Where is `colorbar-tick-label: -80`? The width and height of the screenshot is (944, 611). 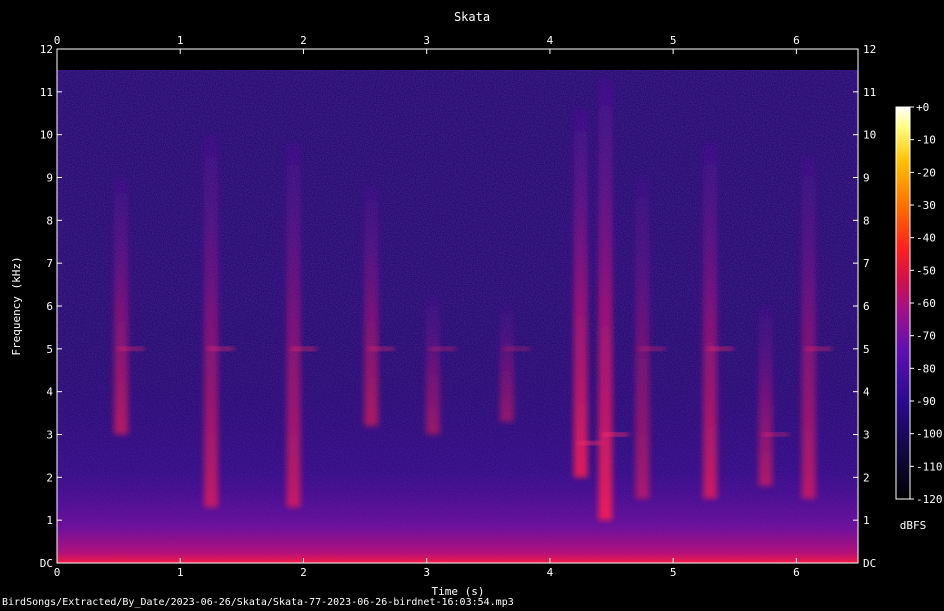
colorbar-tick-label: -80 is located at coordinates (926, 368).